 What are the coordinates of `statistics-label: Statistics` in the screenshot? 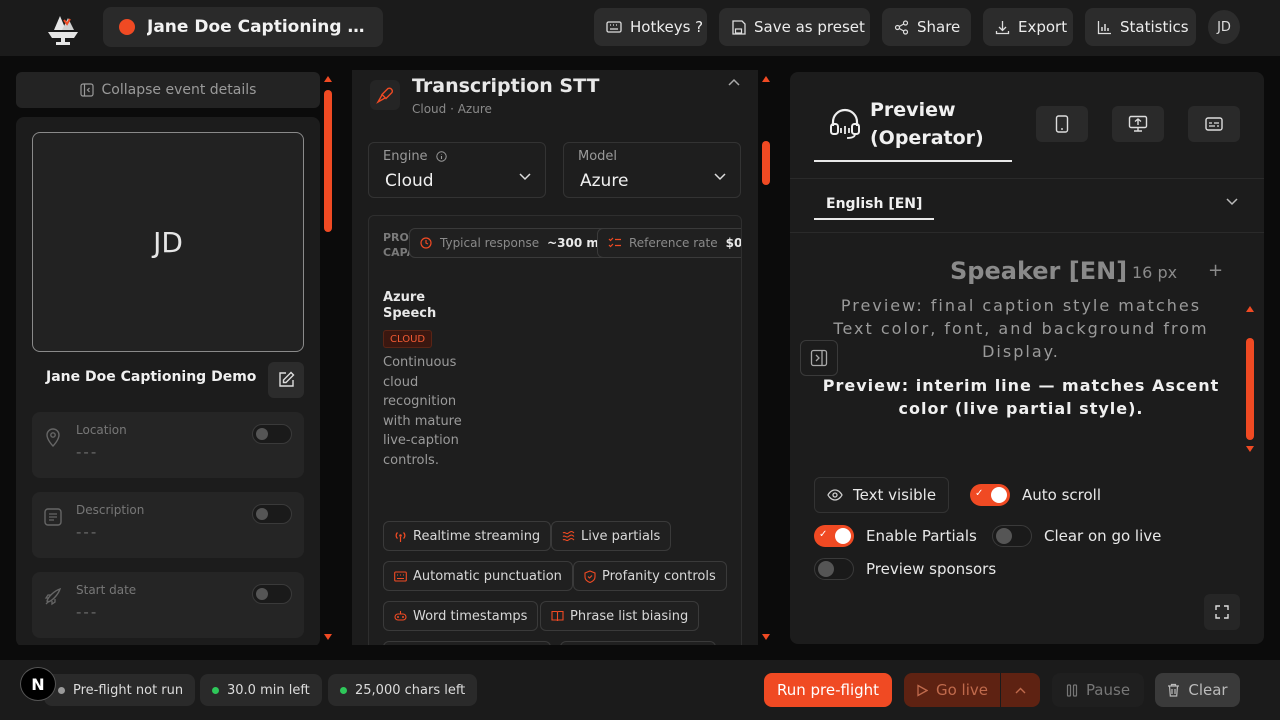 It's located at (1154, 27).